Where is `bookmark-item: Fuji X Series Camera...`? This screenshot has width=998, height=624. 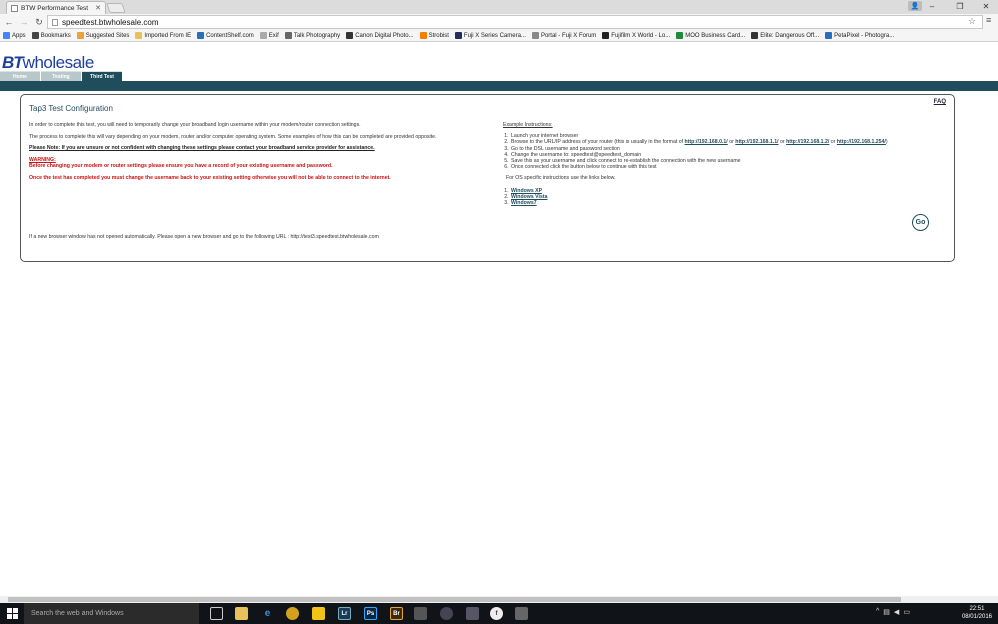 bookmark-item: Fuji X Series Camera... is located at coordinates (490, 35).